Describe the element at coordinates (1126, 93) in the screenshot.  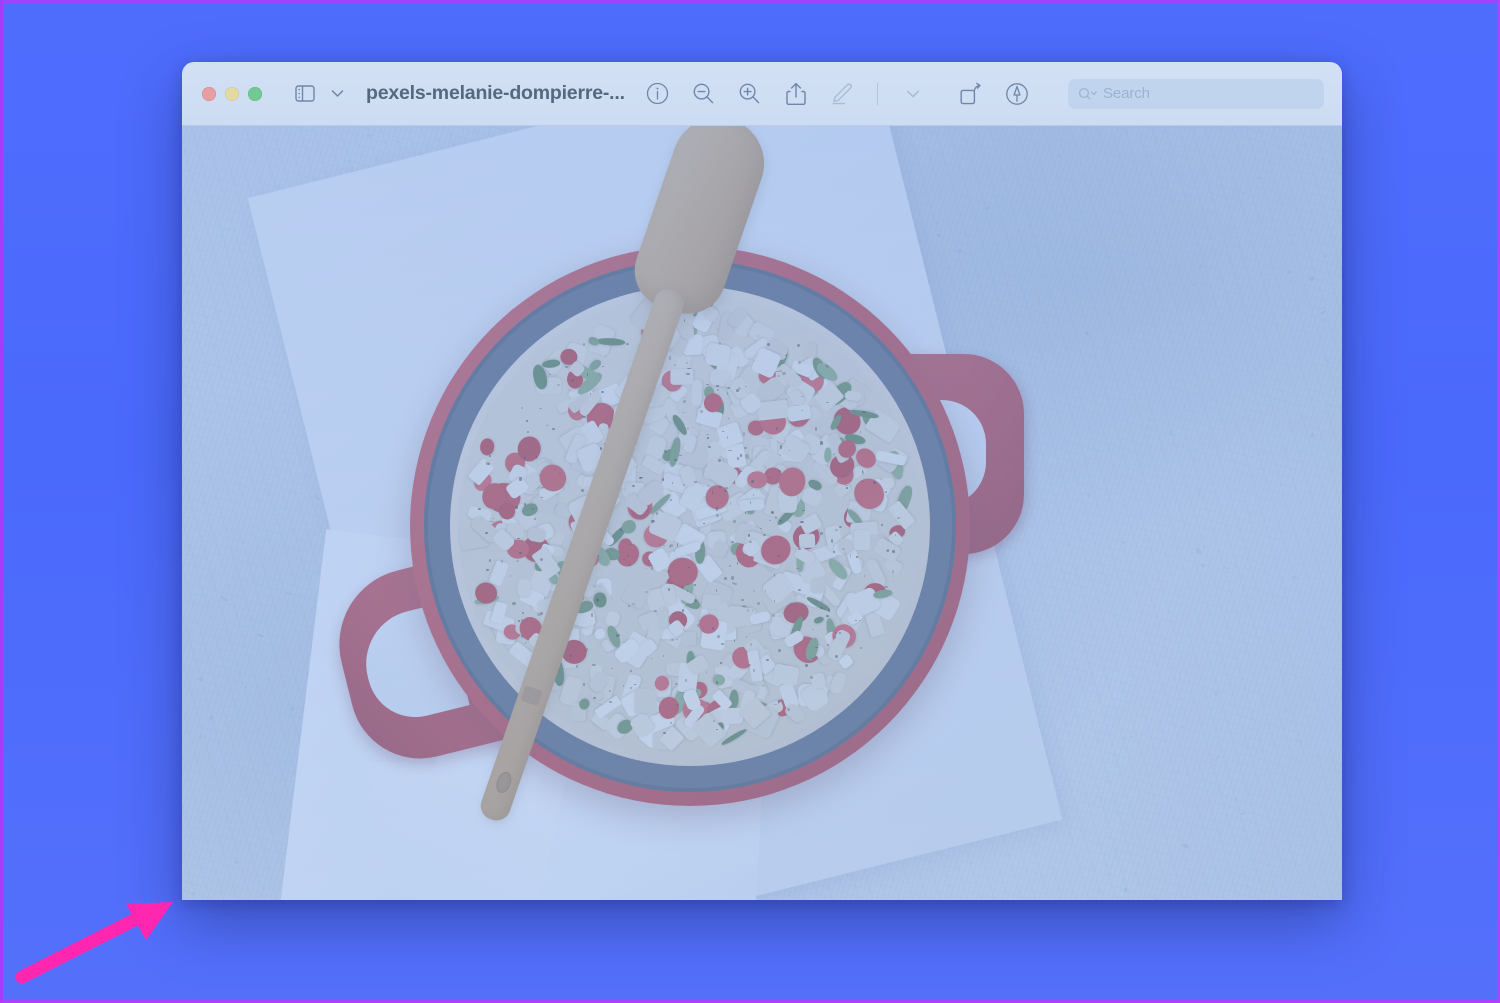
I see `search-placeholder: Search` at that location.